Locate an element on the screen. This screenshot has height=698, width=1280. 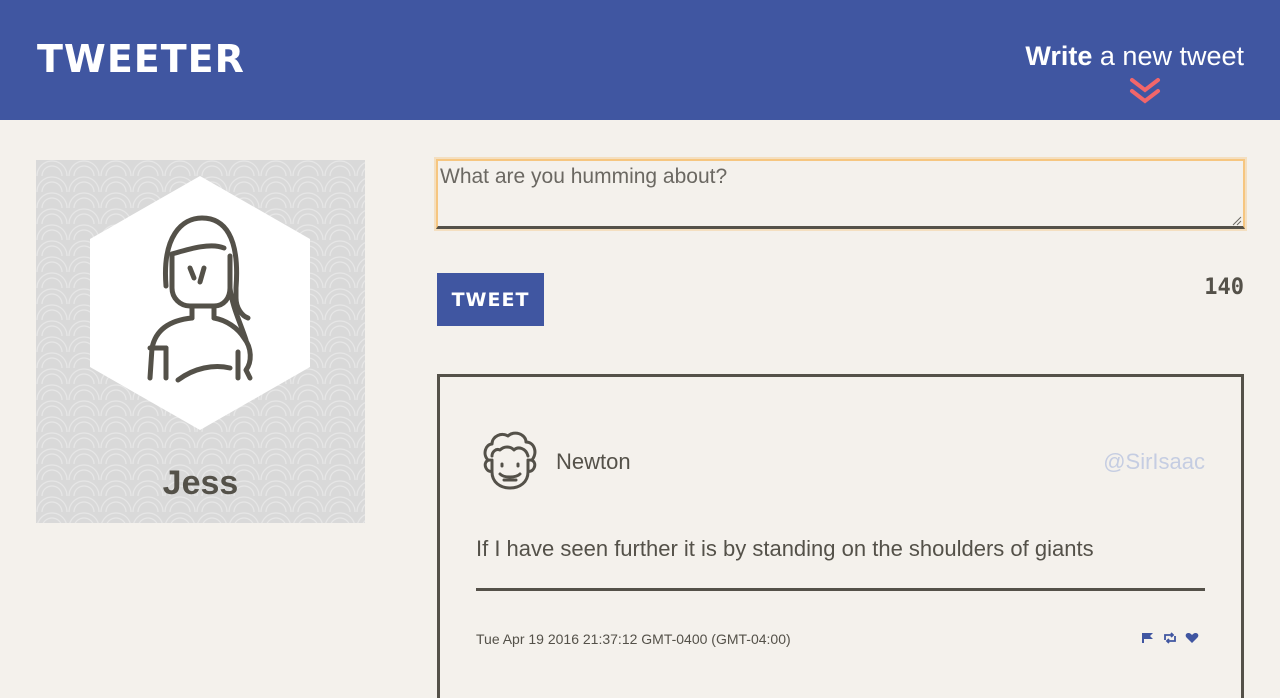
compose-label-bold: Write is located at coordinates (1059, 56).